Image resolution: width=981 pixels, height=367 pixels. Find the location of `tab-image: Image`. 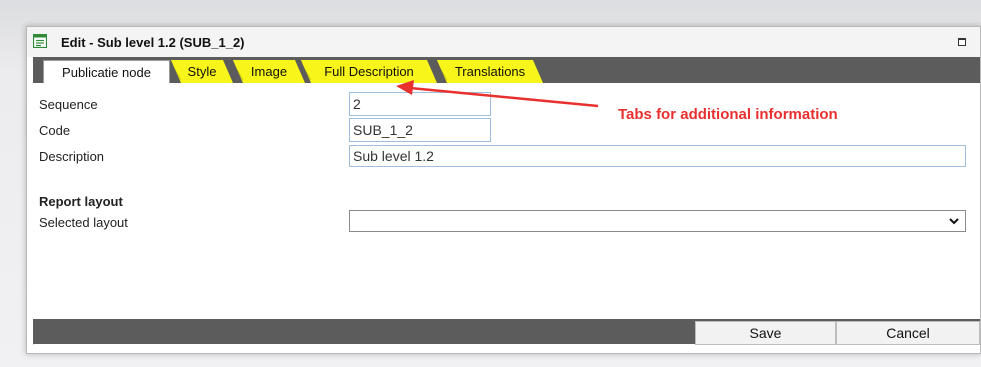

tab-image: Image is located at coordinates (269, 71).